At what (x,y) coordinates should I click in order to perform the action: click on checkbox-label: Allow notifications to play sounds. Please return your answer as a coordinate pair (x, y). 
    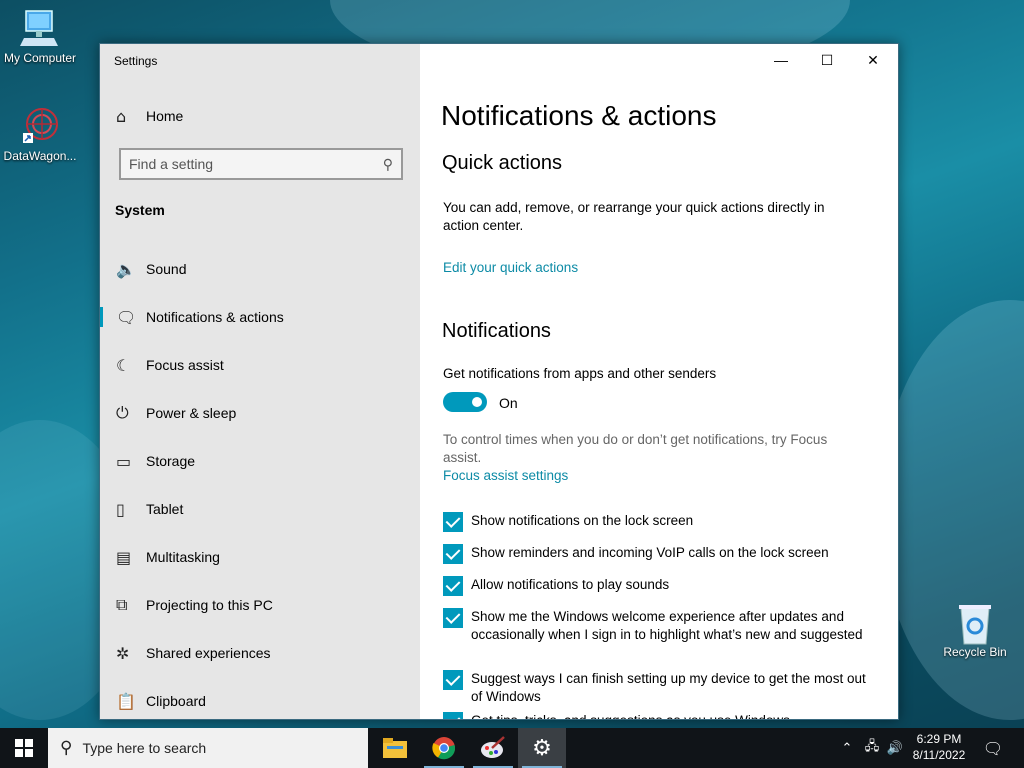
    Looking at the image, I should click on (570, 584).